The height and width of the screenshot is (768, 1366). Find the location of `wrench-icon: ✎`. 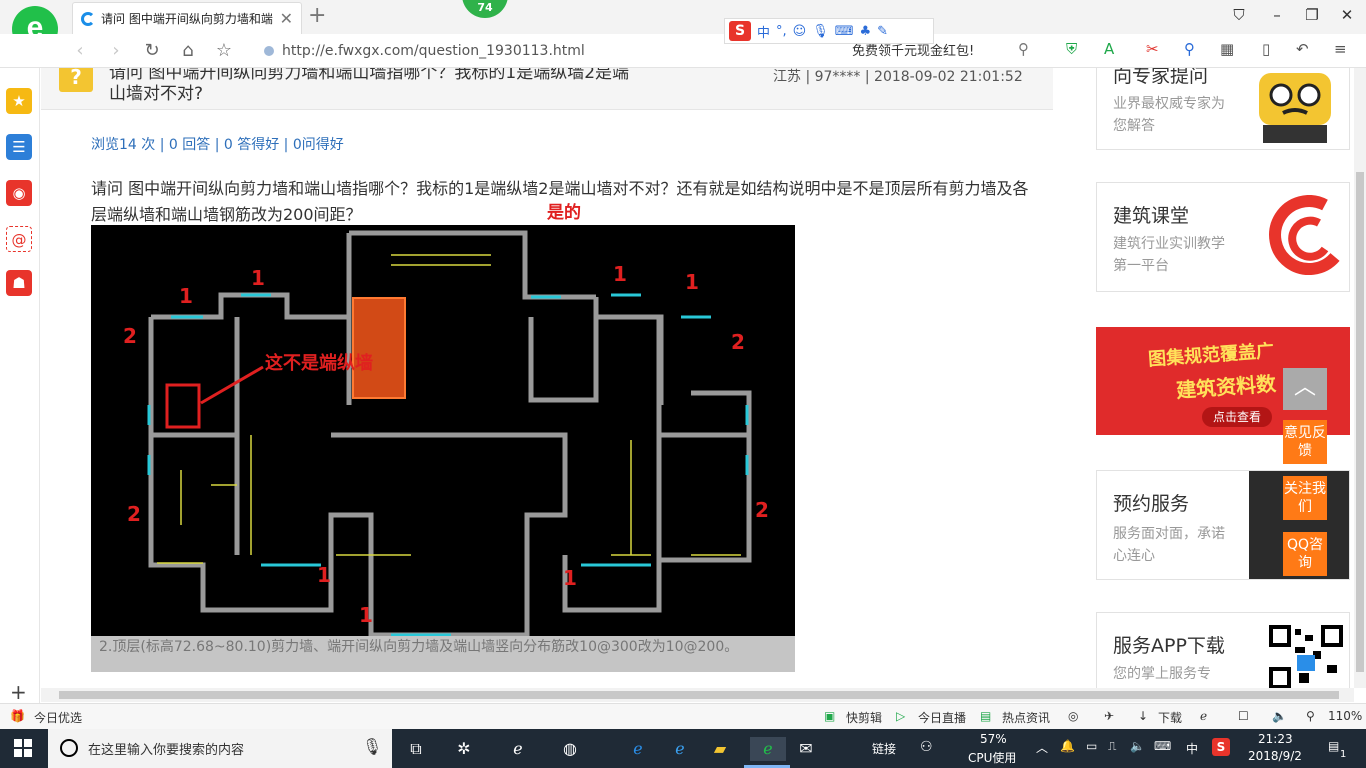

wrench-icon: ✎ is located at coordinates (882, 31).